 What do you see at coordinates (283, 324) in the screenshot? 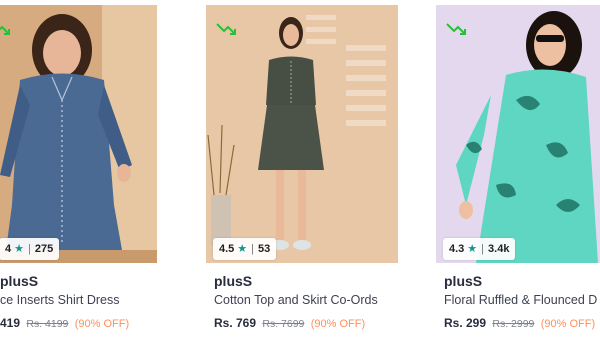
I see `product-mrp: Rs. 7699` at bounding box center [283, 324].